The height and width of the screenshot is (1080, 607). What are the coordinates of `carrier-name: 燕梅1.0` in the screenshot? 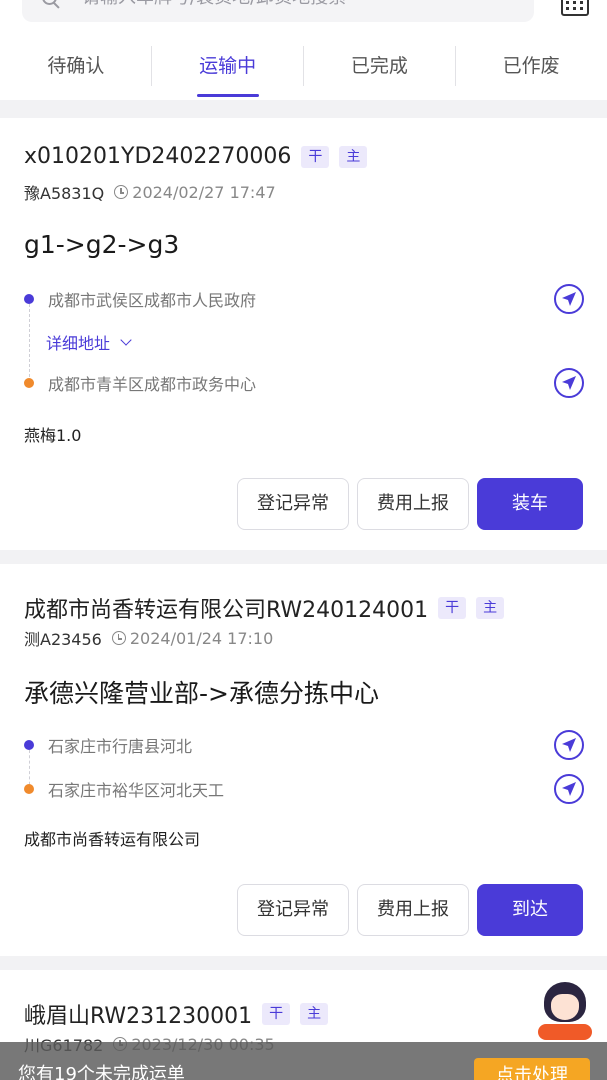 It's located at (53, 435).